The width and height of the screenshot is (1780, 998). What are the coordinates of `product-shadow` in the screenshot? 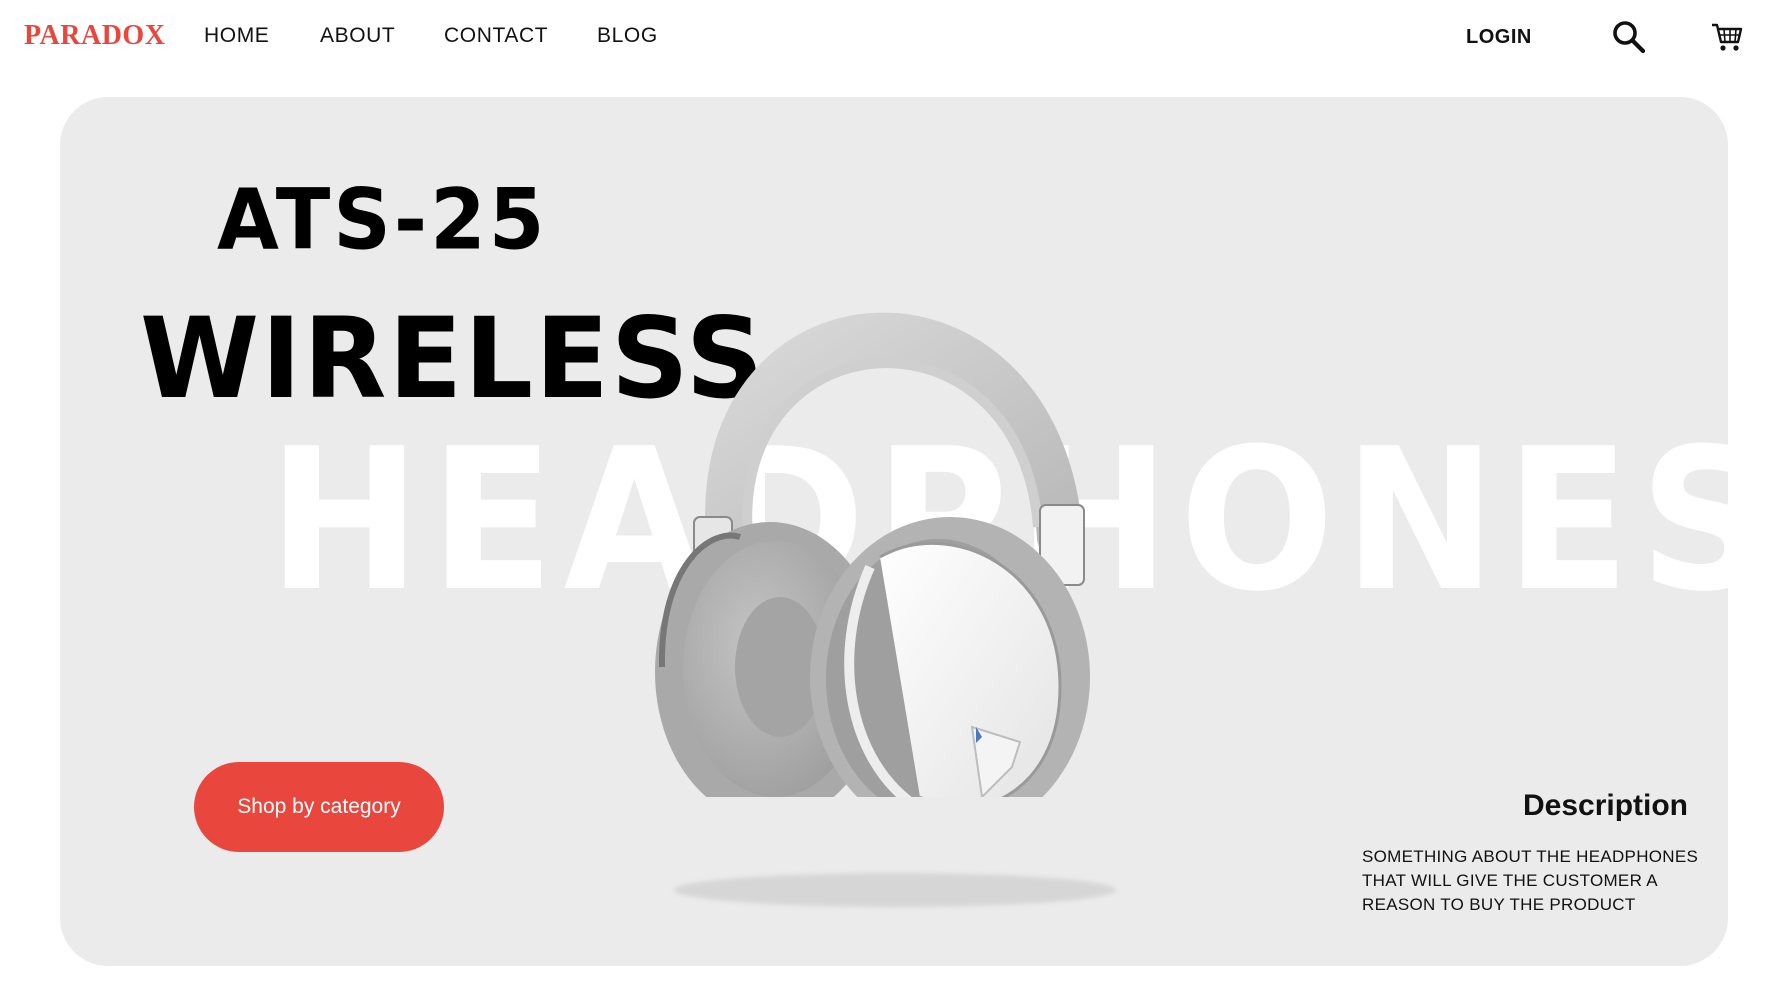 It's located at (895, 890).